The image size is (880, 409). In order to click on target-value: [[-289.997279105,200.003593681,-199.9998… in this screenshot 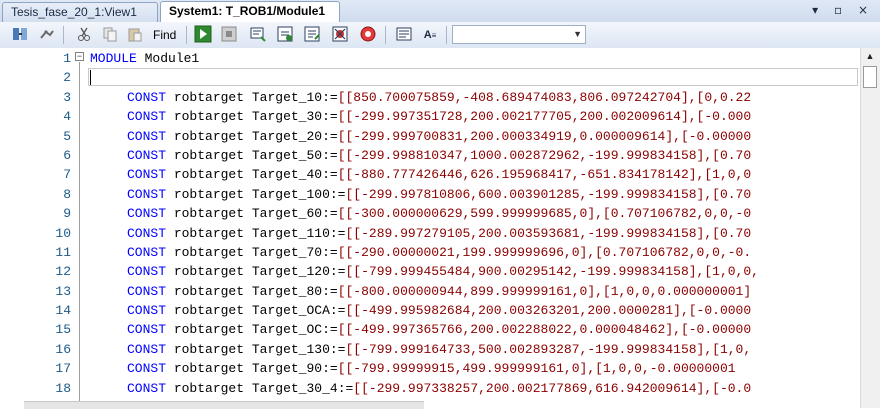, I will do `click(548, 233)`.